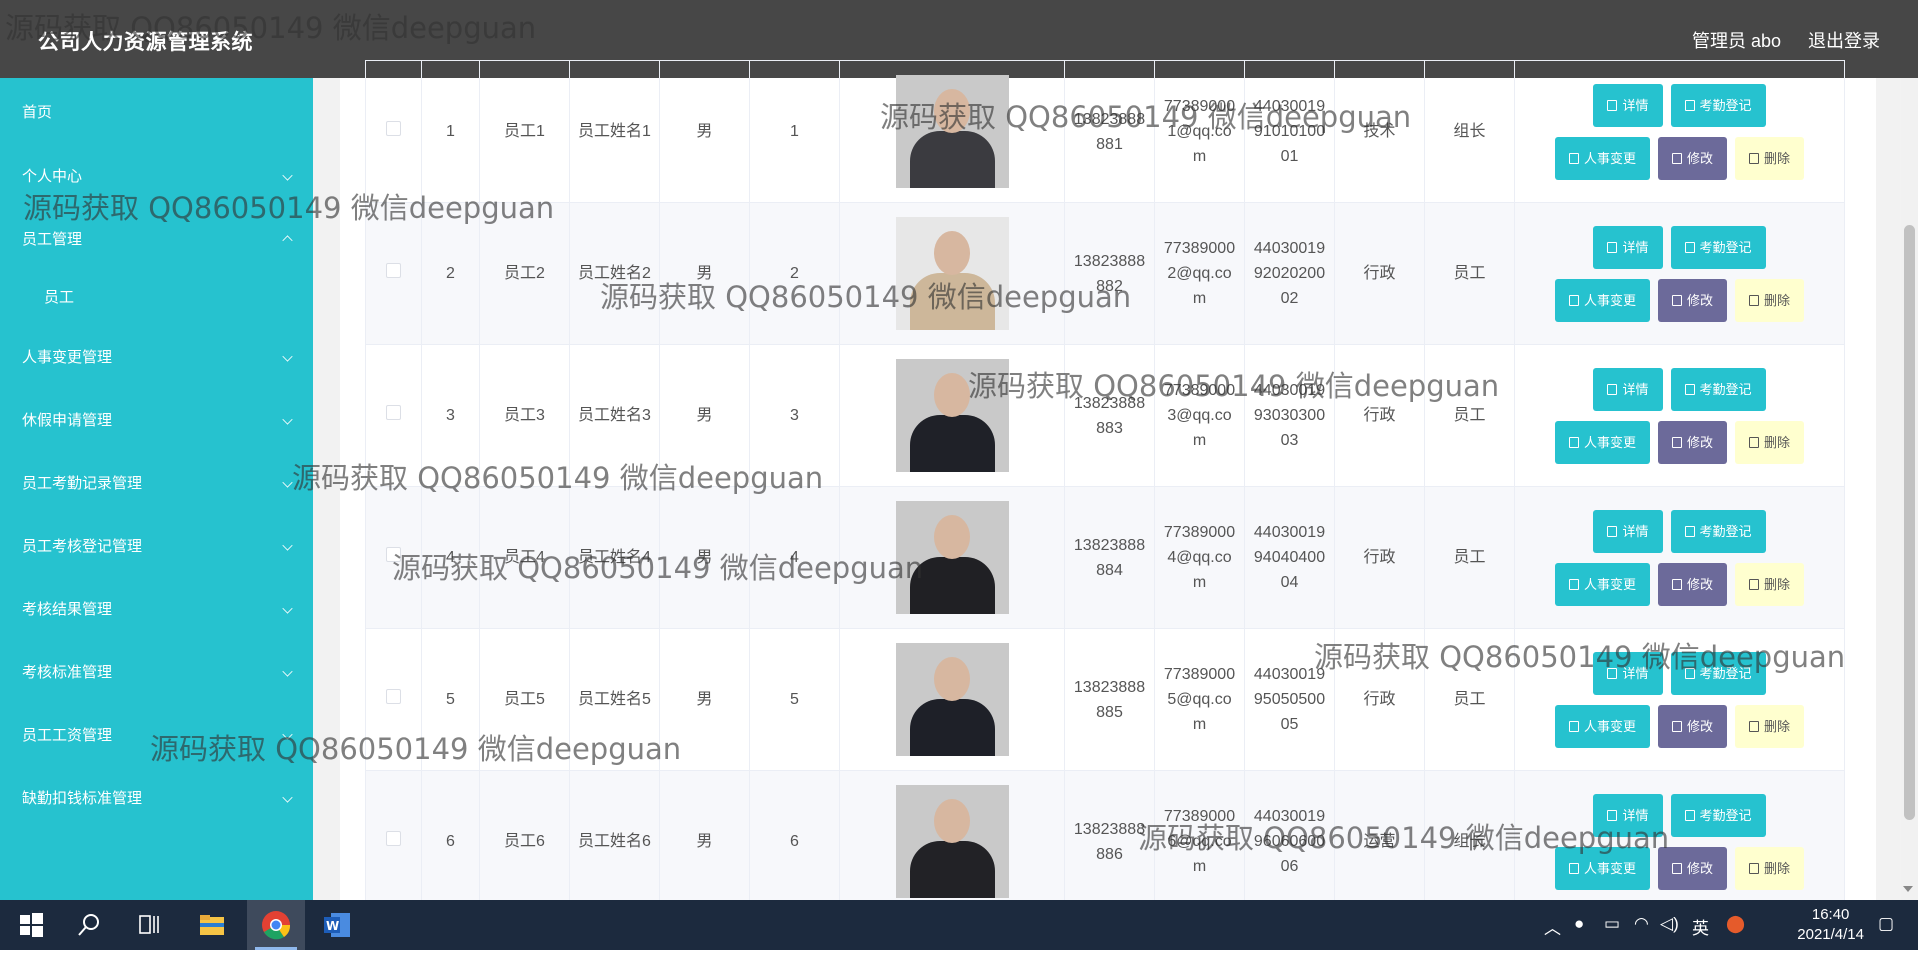 Image resolution: width=1918 pixels, height=955 pixels. I want to click on sidebar-item-leave: 休假申请管理, so click(157, 419).